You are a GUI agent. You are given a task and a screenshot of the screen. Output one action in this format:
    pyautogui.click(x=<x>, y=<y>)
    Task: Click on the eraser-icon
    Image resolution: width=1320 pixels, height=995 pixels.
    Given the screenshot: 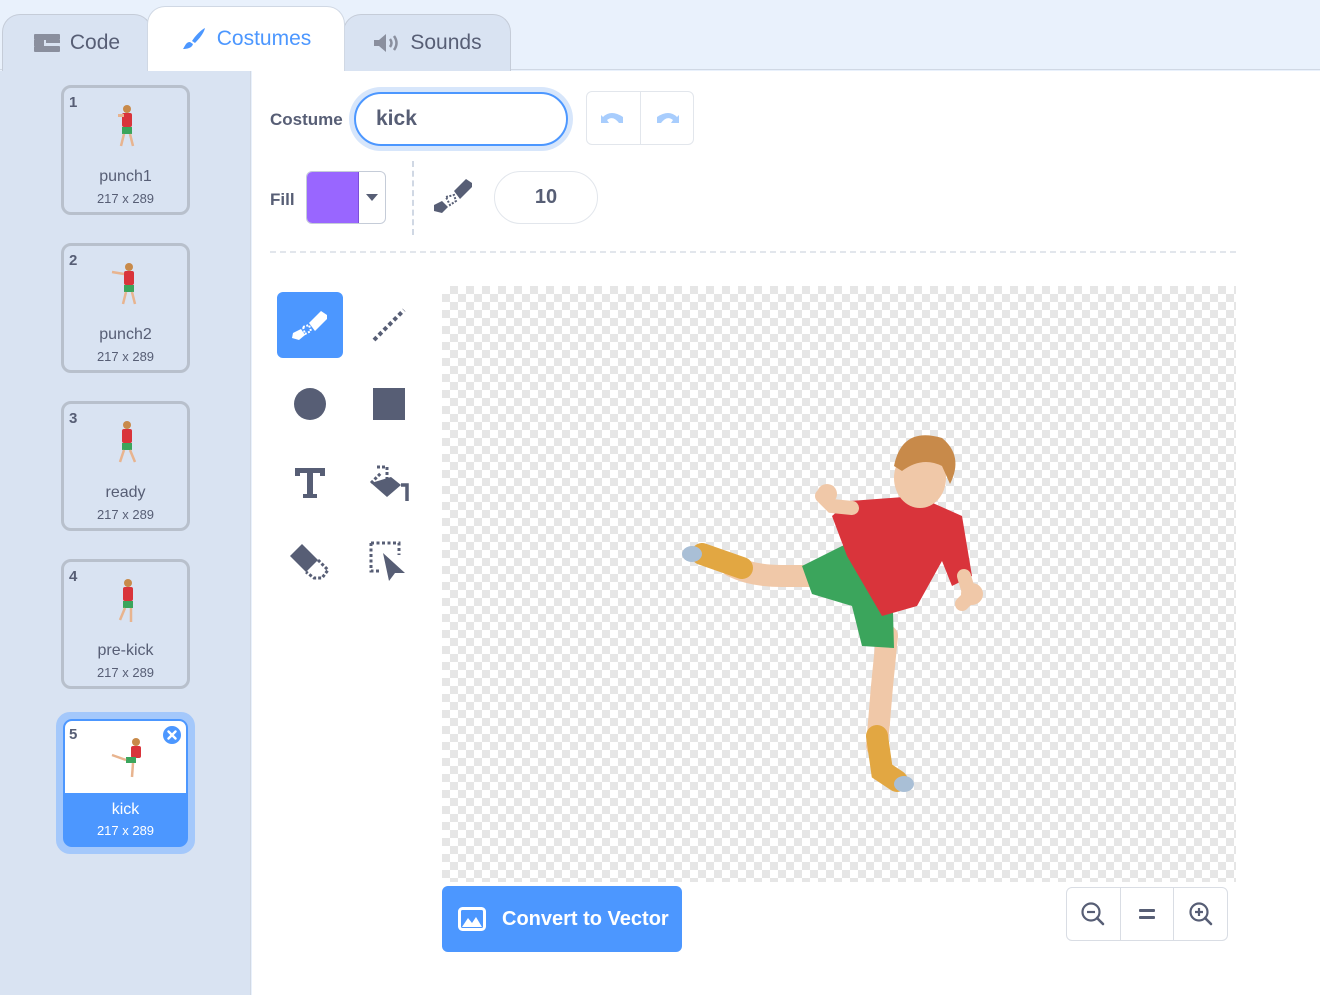 What is the action you would take?
    pyautogui.click(x=310, y=562)
    